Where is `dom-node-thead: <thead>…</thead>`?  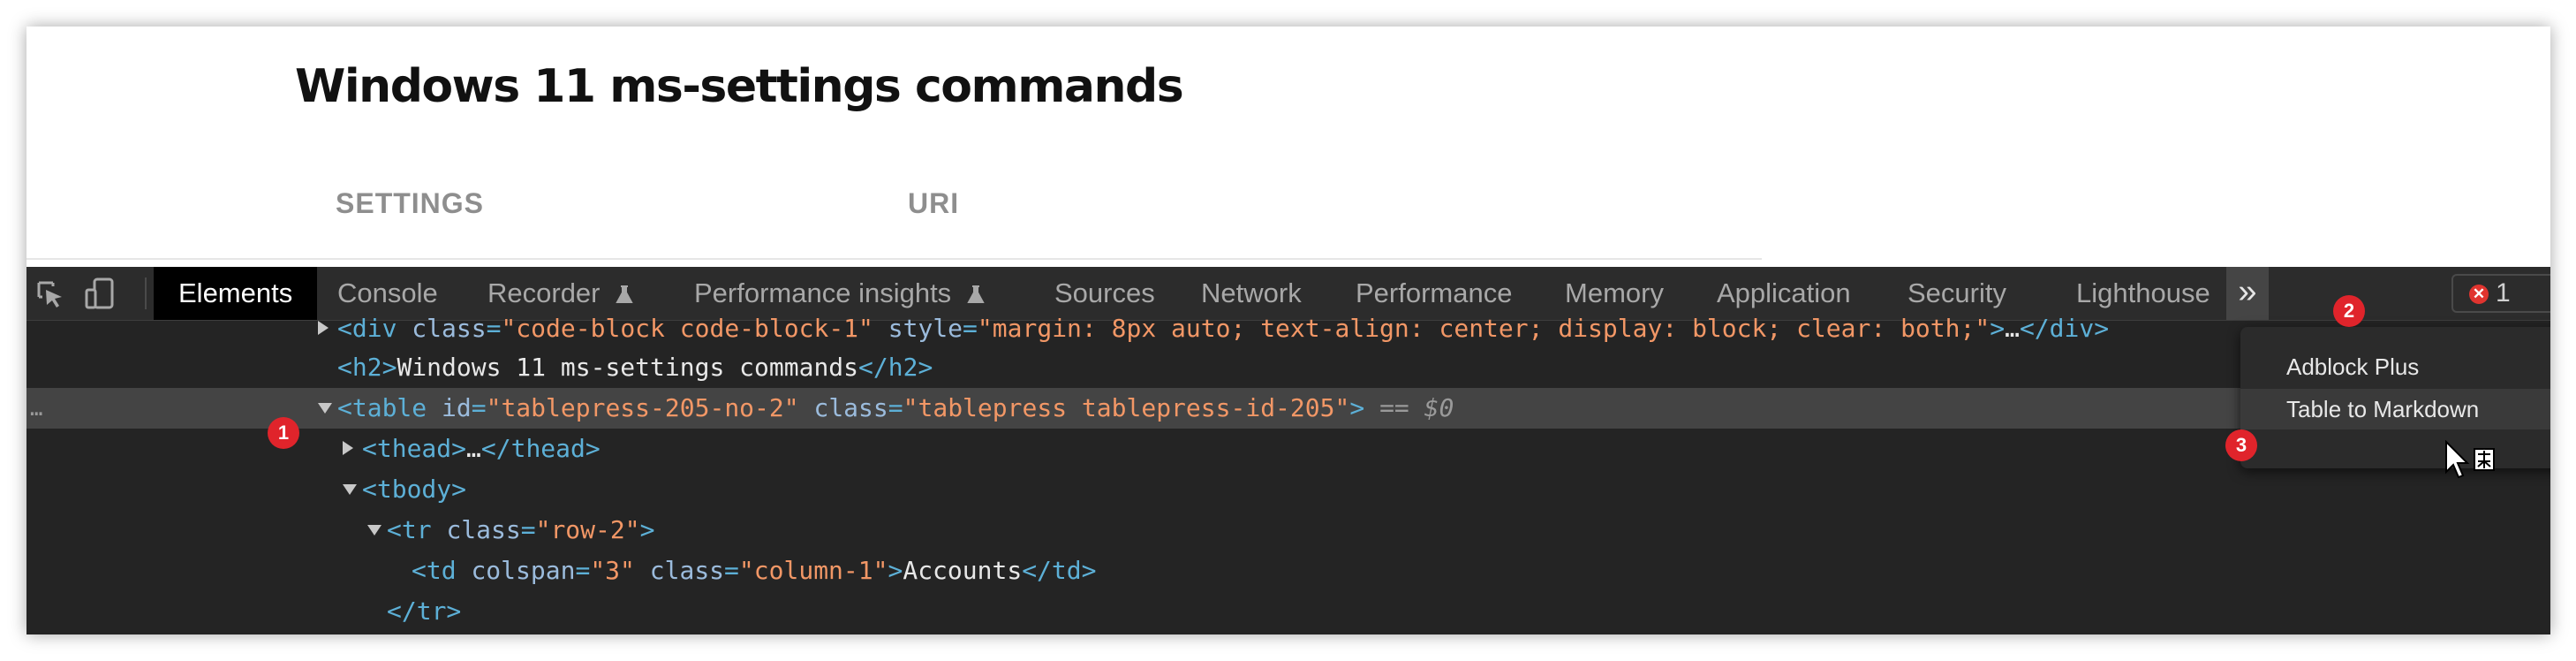 dom-node-thead: <thead>…</thead> is located at coordinates (1288, 449).